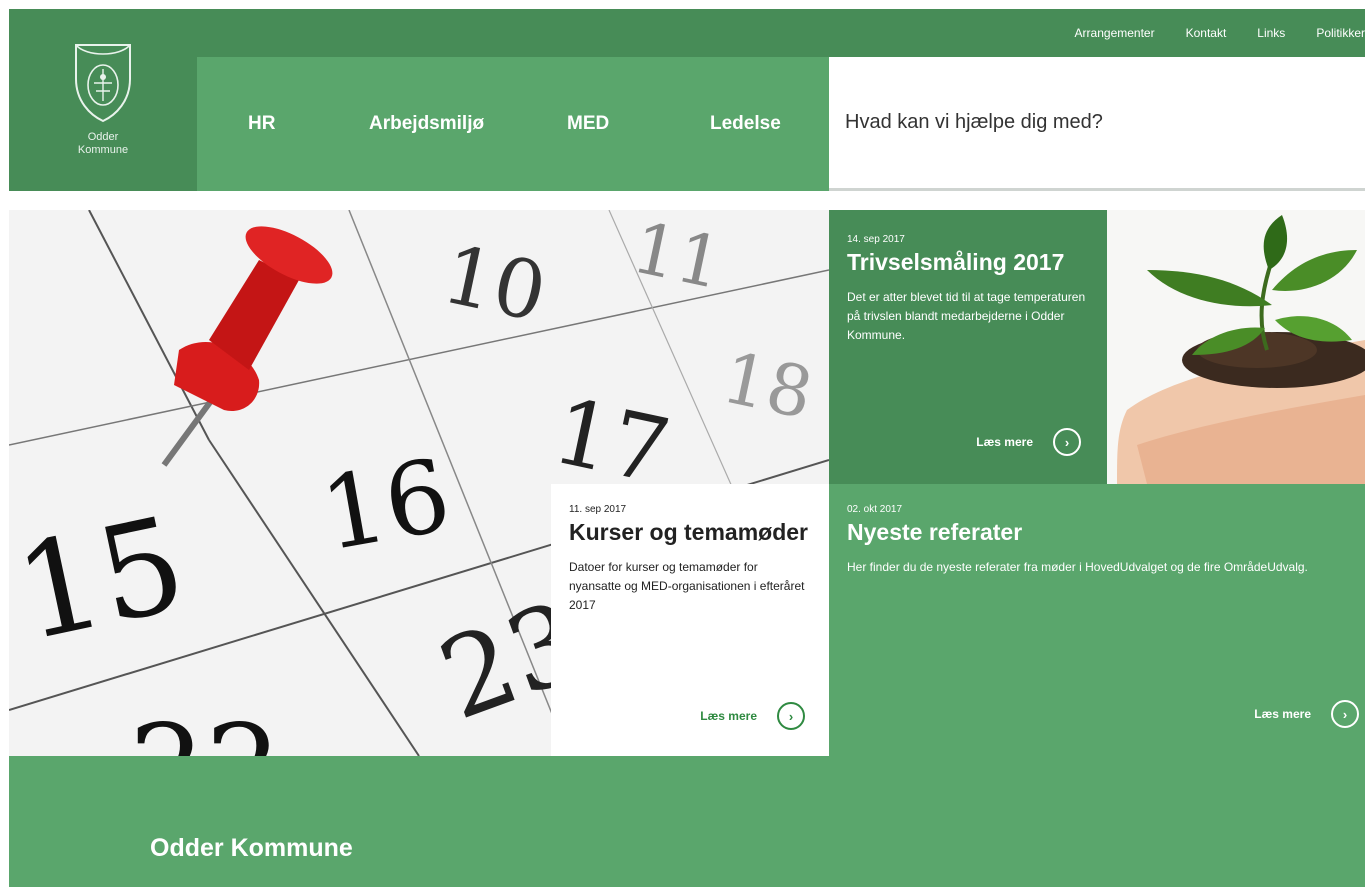  I want to click on footer: Odder Kommune, so click(687, 821).